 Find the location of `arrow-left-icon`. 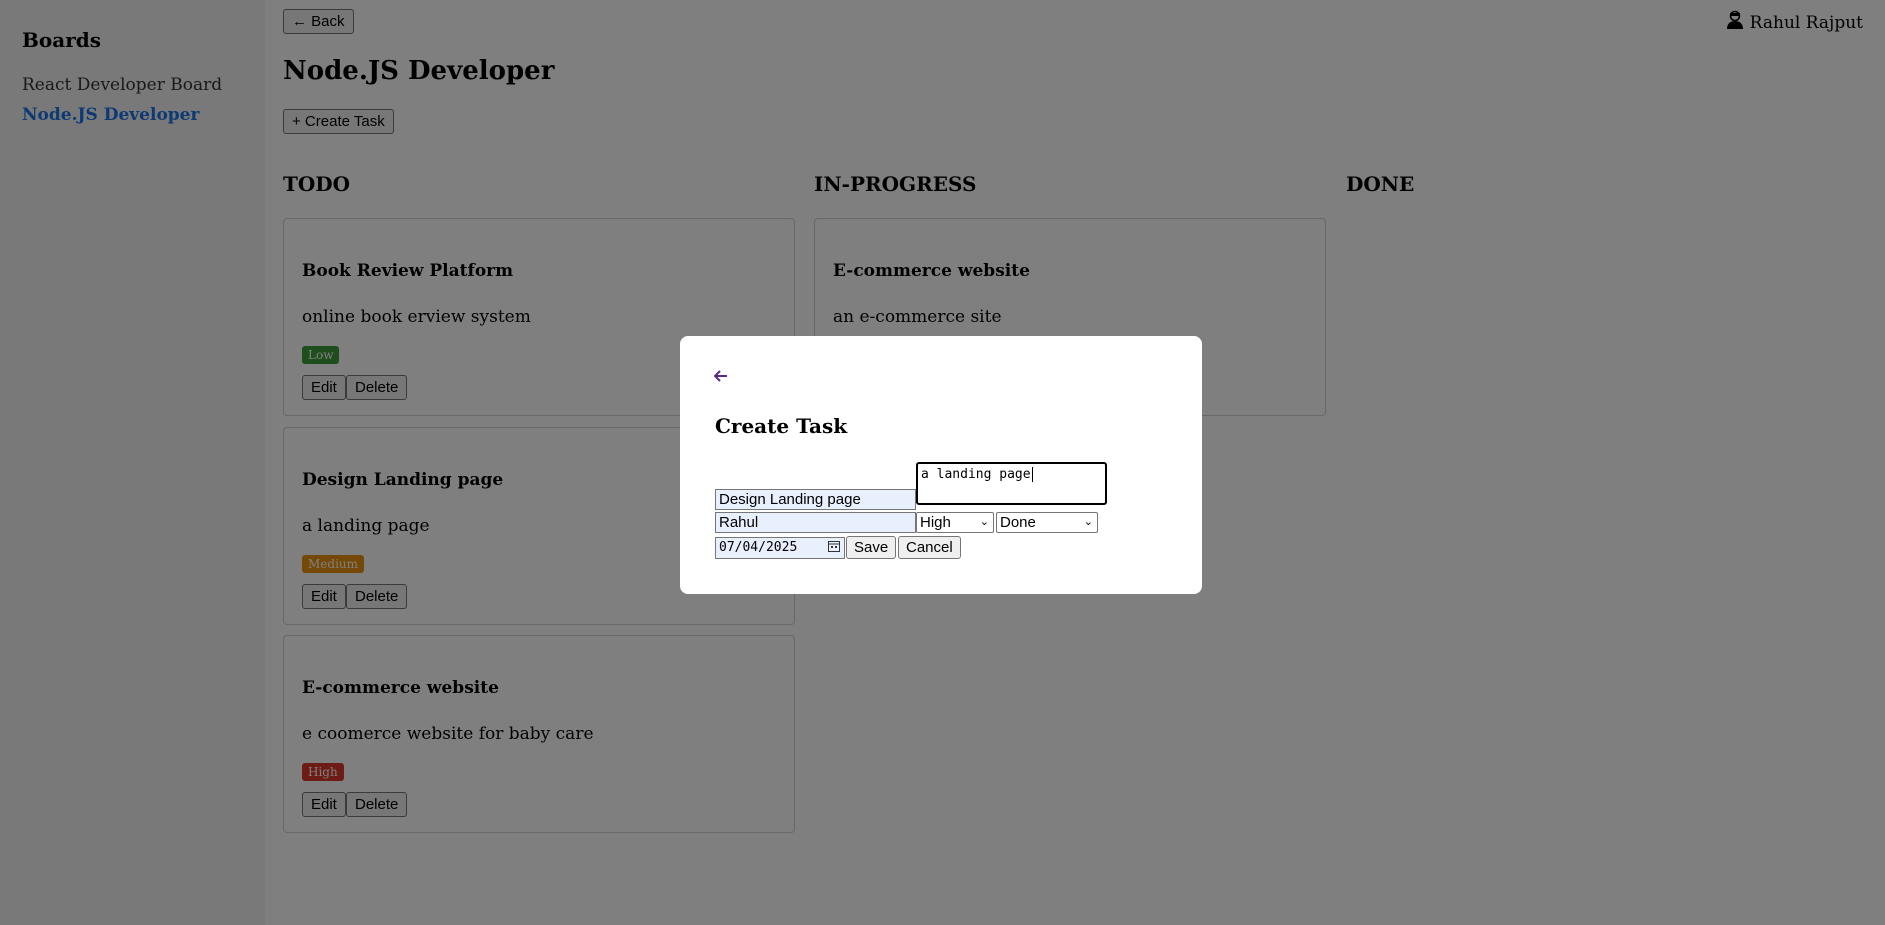

arrow-left-icon is located at coordinates (720, 376).